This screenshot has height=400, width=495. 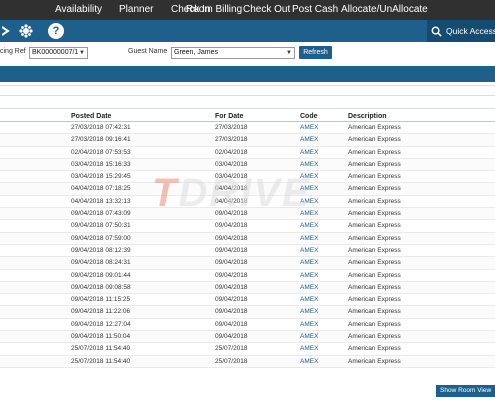 What do you see at coordinates (101, 214) in the screenshot?
I see `cell-posted-date: 09/04/2018 07:43:09` at bounding box center [101, 214].